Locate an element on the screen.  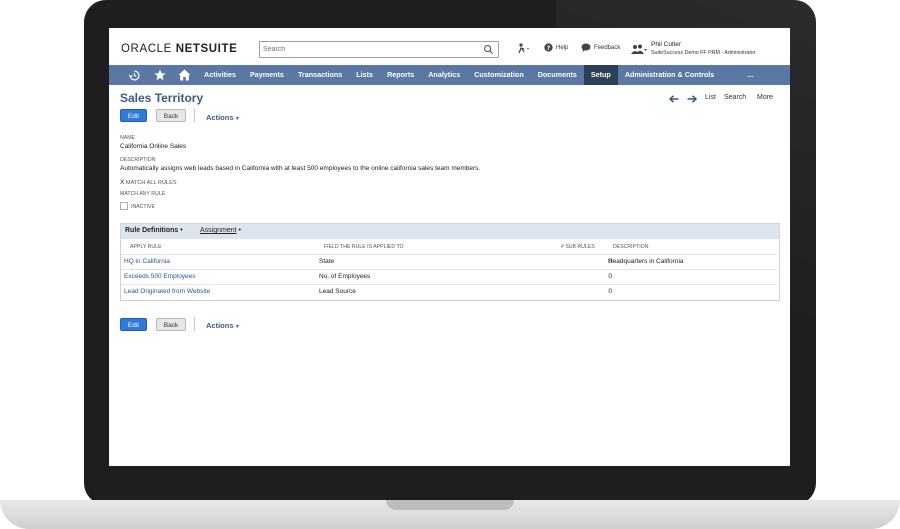
search-input is located at coordinates (369, 49).